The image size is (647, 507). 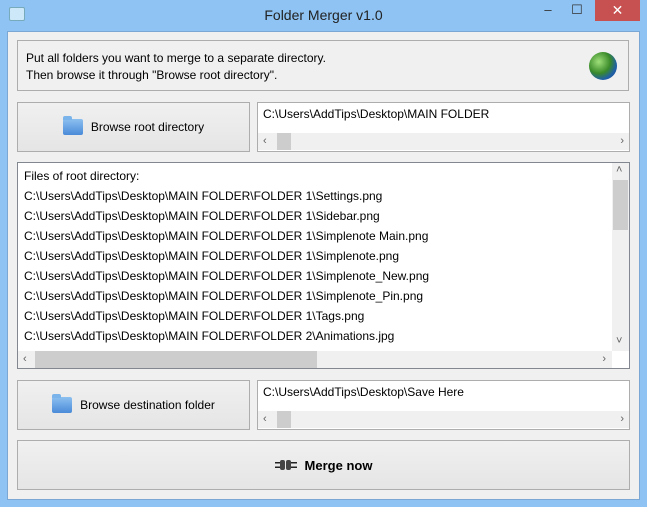 What do you see at coordinates (443, 127) in the screenshot?
I see `root-path-field: C:\Users\AddTips\Desktop\MAIN FOLDER ‹ ›` at bounding box center [443, 127].